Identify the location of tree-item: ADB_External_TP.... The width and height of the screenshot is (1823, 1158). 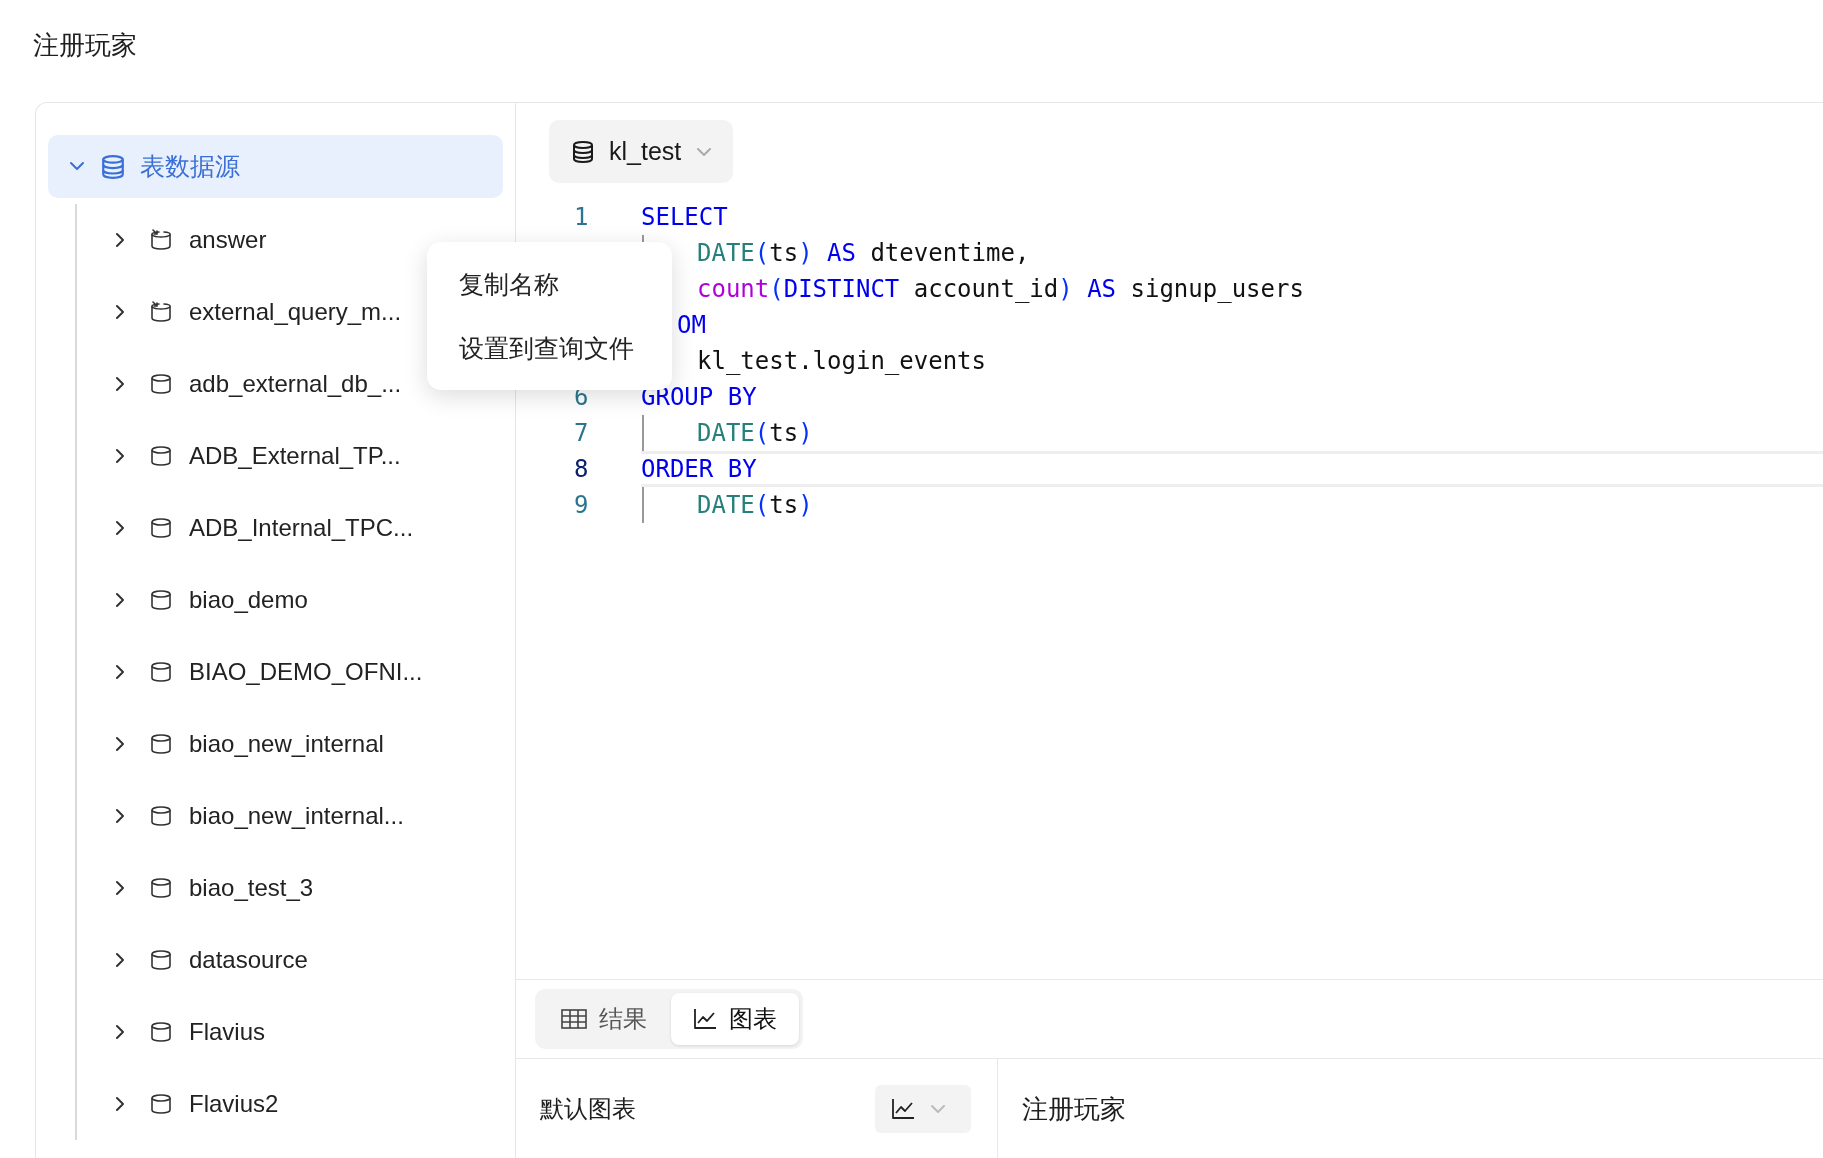
(295, 456).